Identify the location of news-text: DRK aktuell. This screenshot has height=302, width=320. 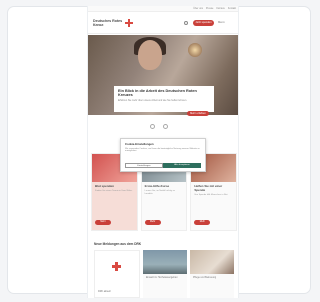
(104, 291).